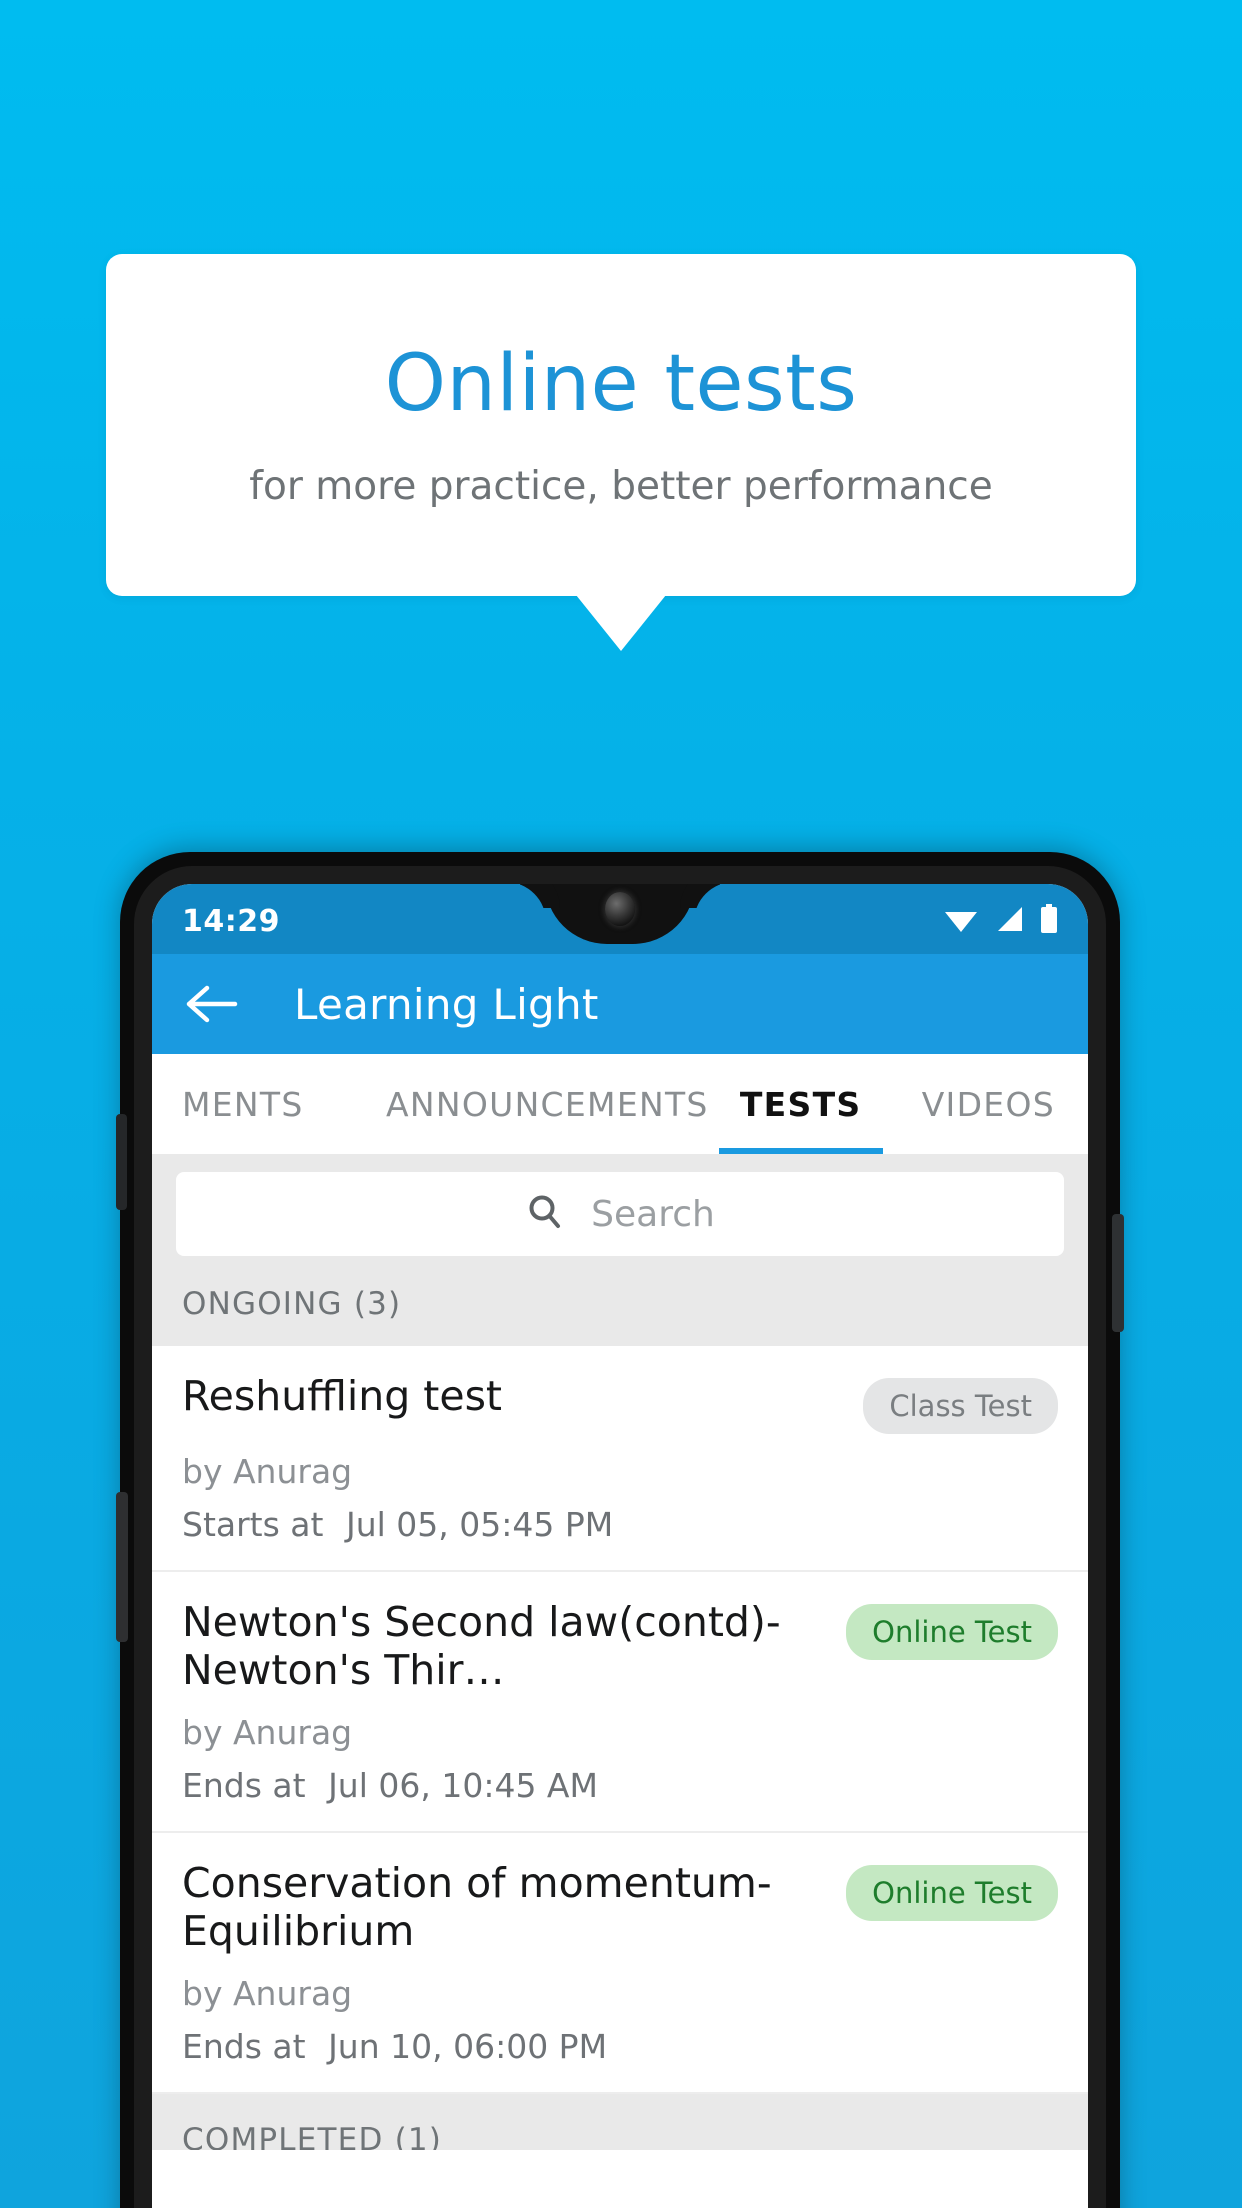 This screenshot has height=2208, width=1242. I want to click on search-icon, so click(545, 1214).